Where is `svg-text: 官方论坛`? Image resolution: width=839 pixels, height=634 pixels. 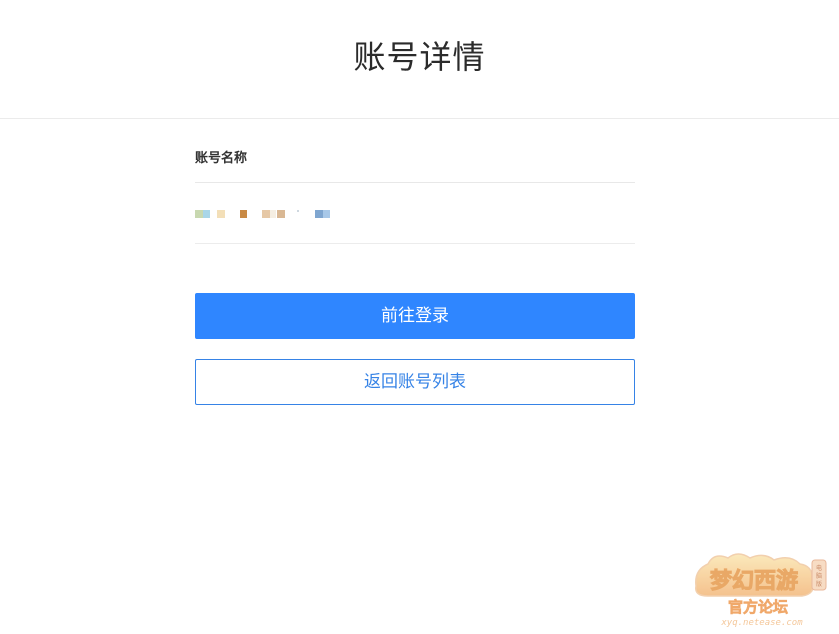 svg-text: 官方论坛 is located at coordinates (758, 607).